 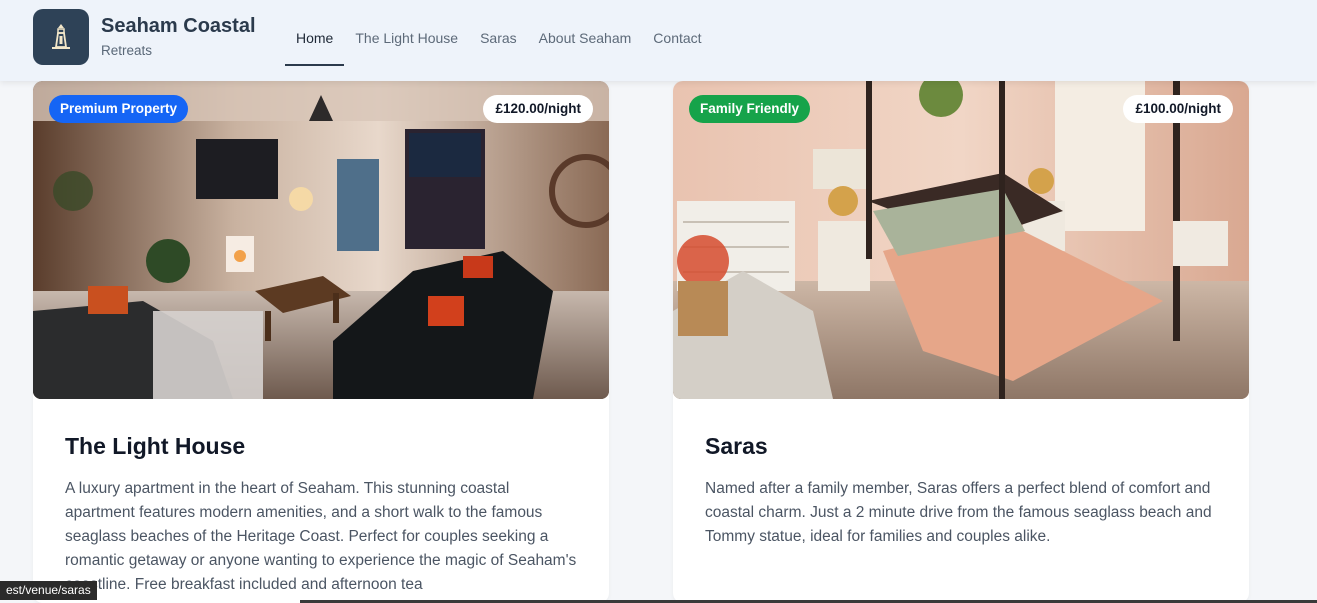 What do you see at coordinates (585, 33) in the screenshot?
I see `nav-about-seaham: About Seaham` at bounding box center [585, 33].